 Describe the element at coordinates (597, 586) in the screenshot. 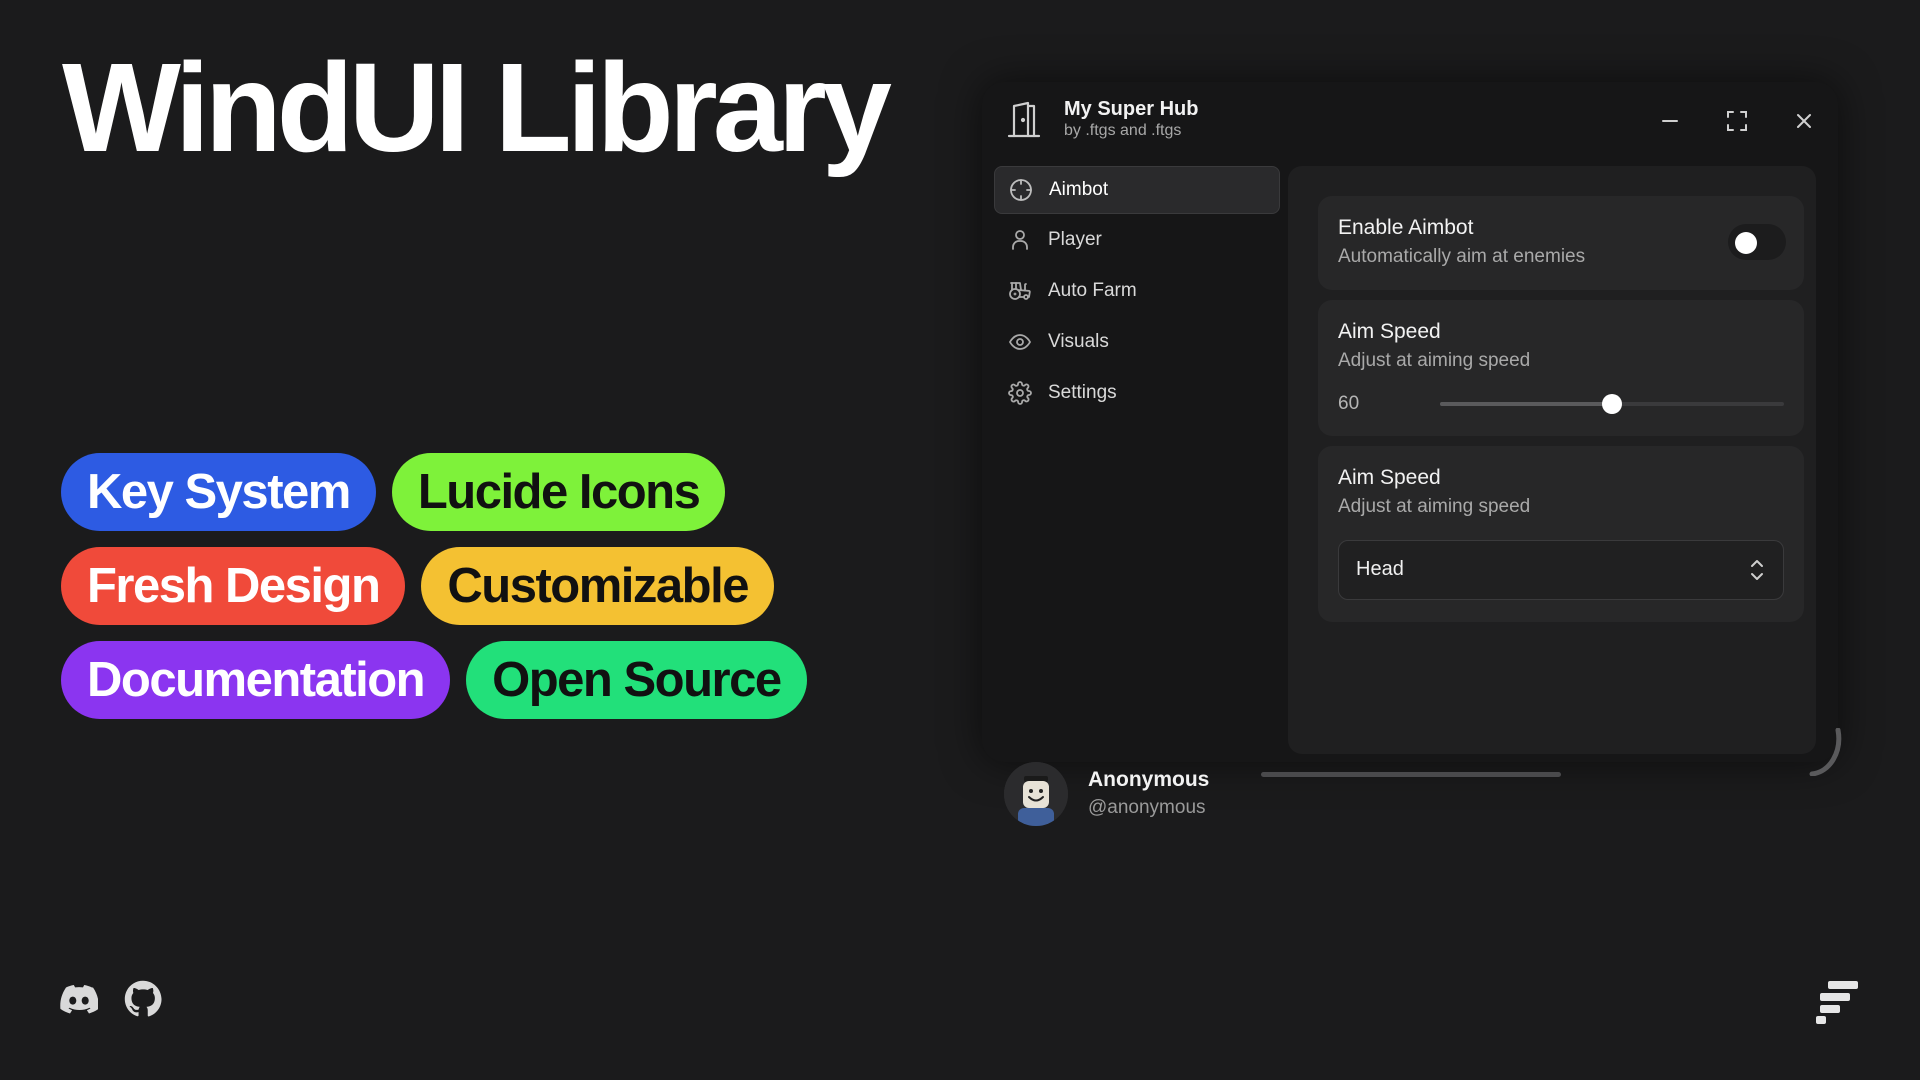

I see `feature-pill-customizable: Customizable` at that location.